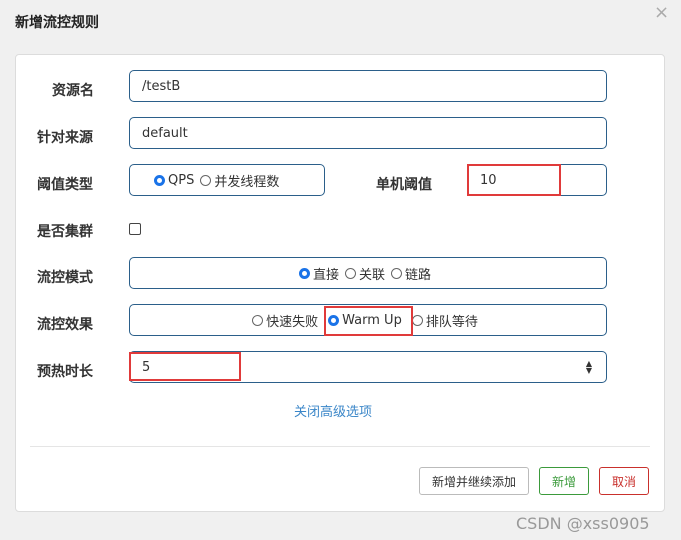 The width and height of the screenshot is (681, 540). What do you see at coordinates (65, 372) in the screenshot?
I see `warmup-period-label: 预热时长` at bounding box center [65, 372].